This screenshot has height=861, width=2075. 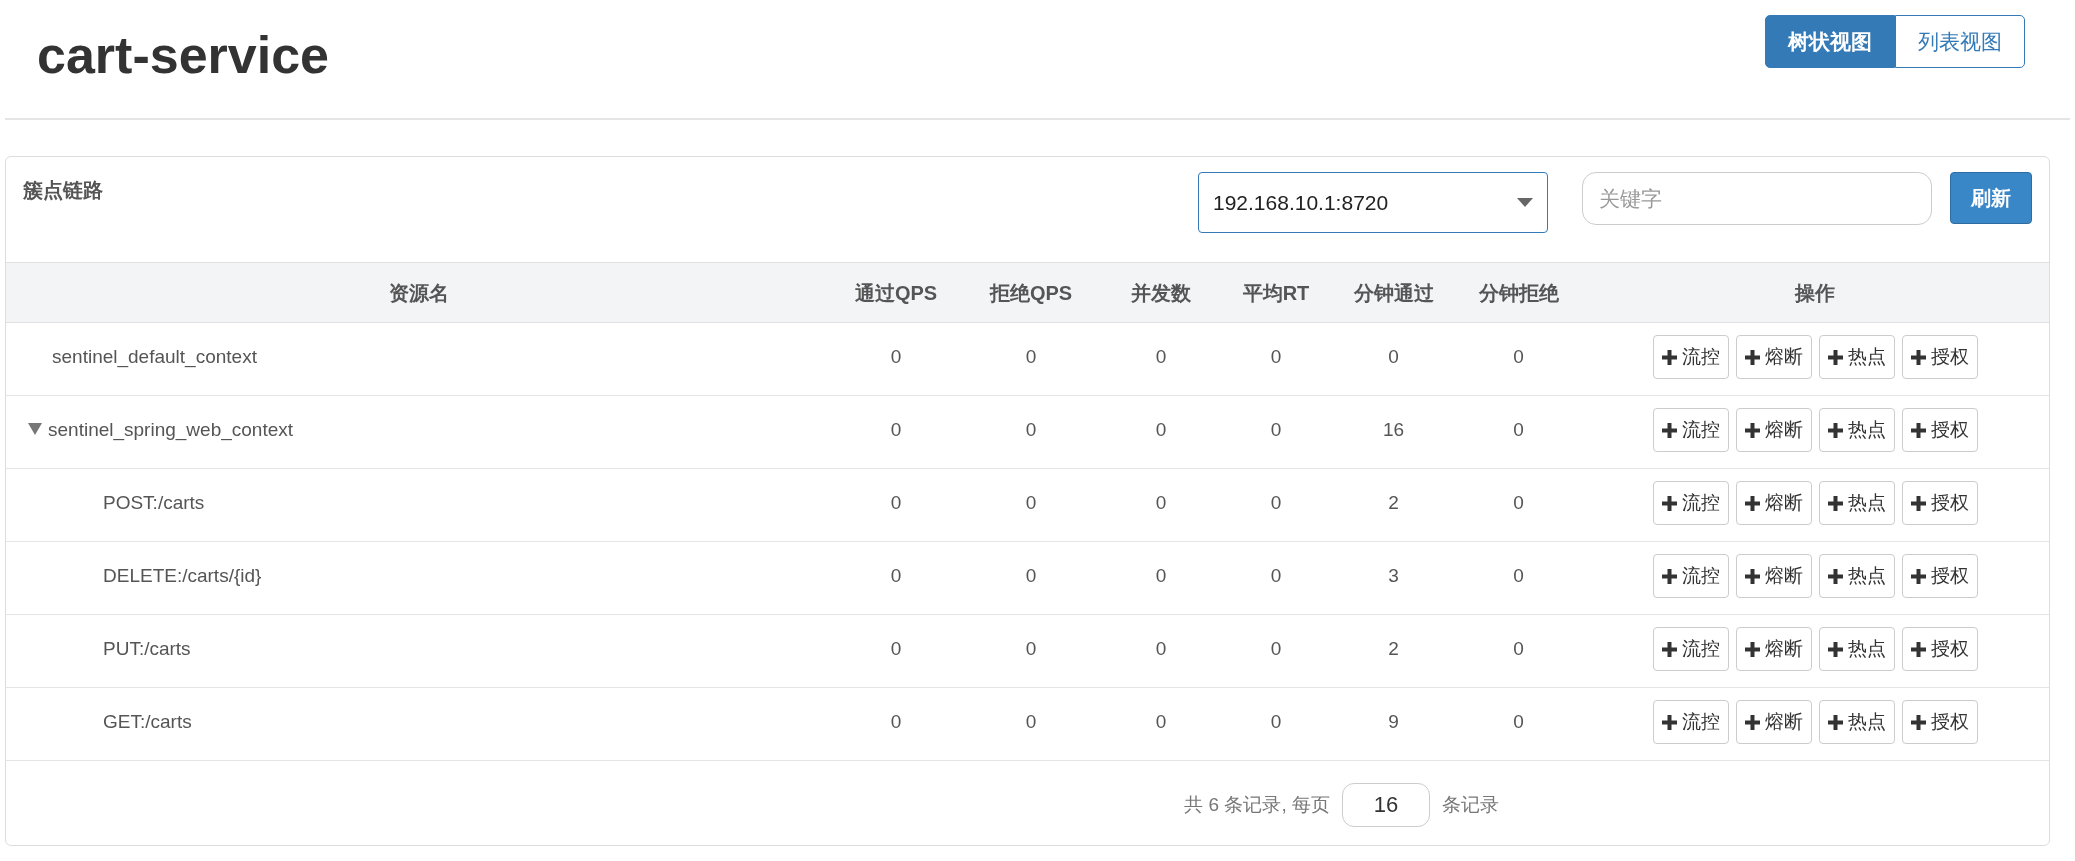 I want to click on resource-name: DELETE:/carts/{id}, so click(x=182, y=576).